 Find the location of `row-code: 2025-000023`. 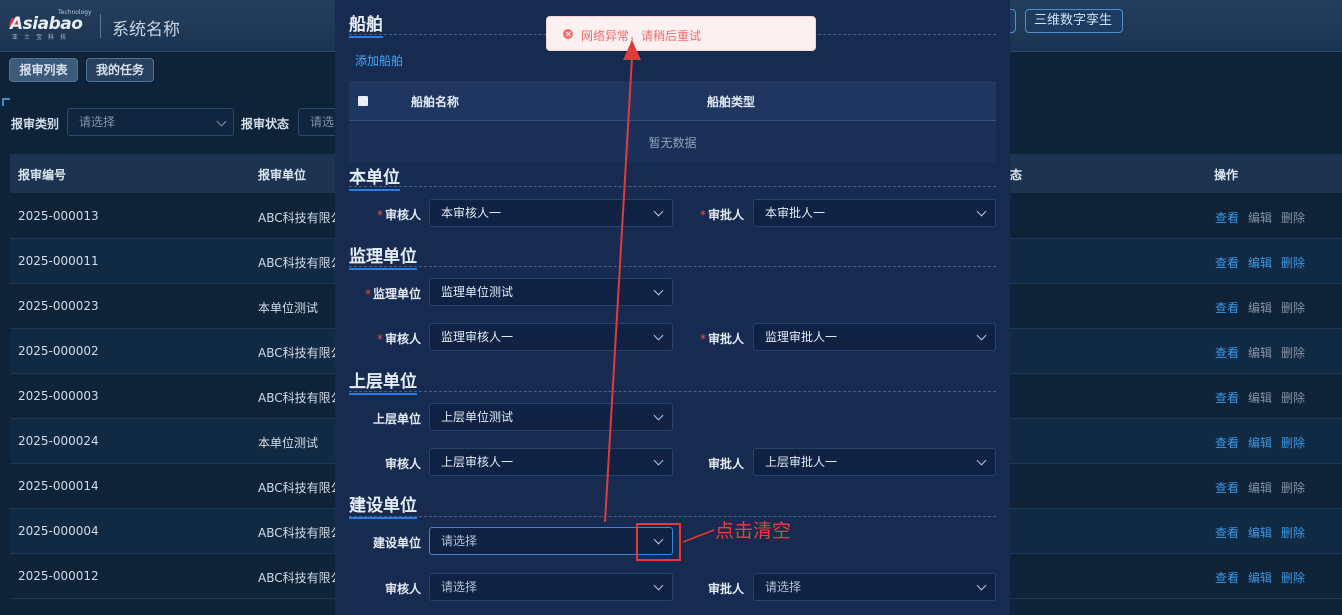

row-code: 2025-000023 is located at coordinates (58, 306).